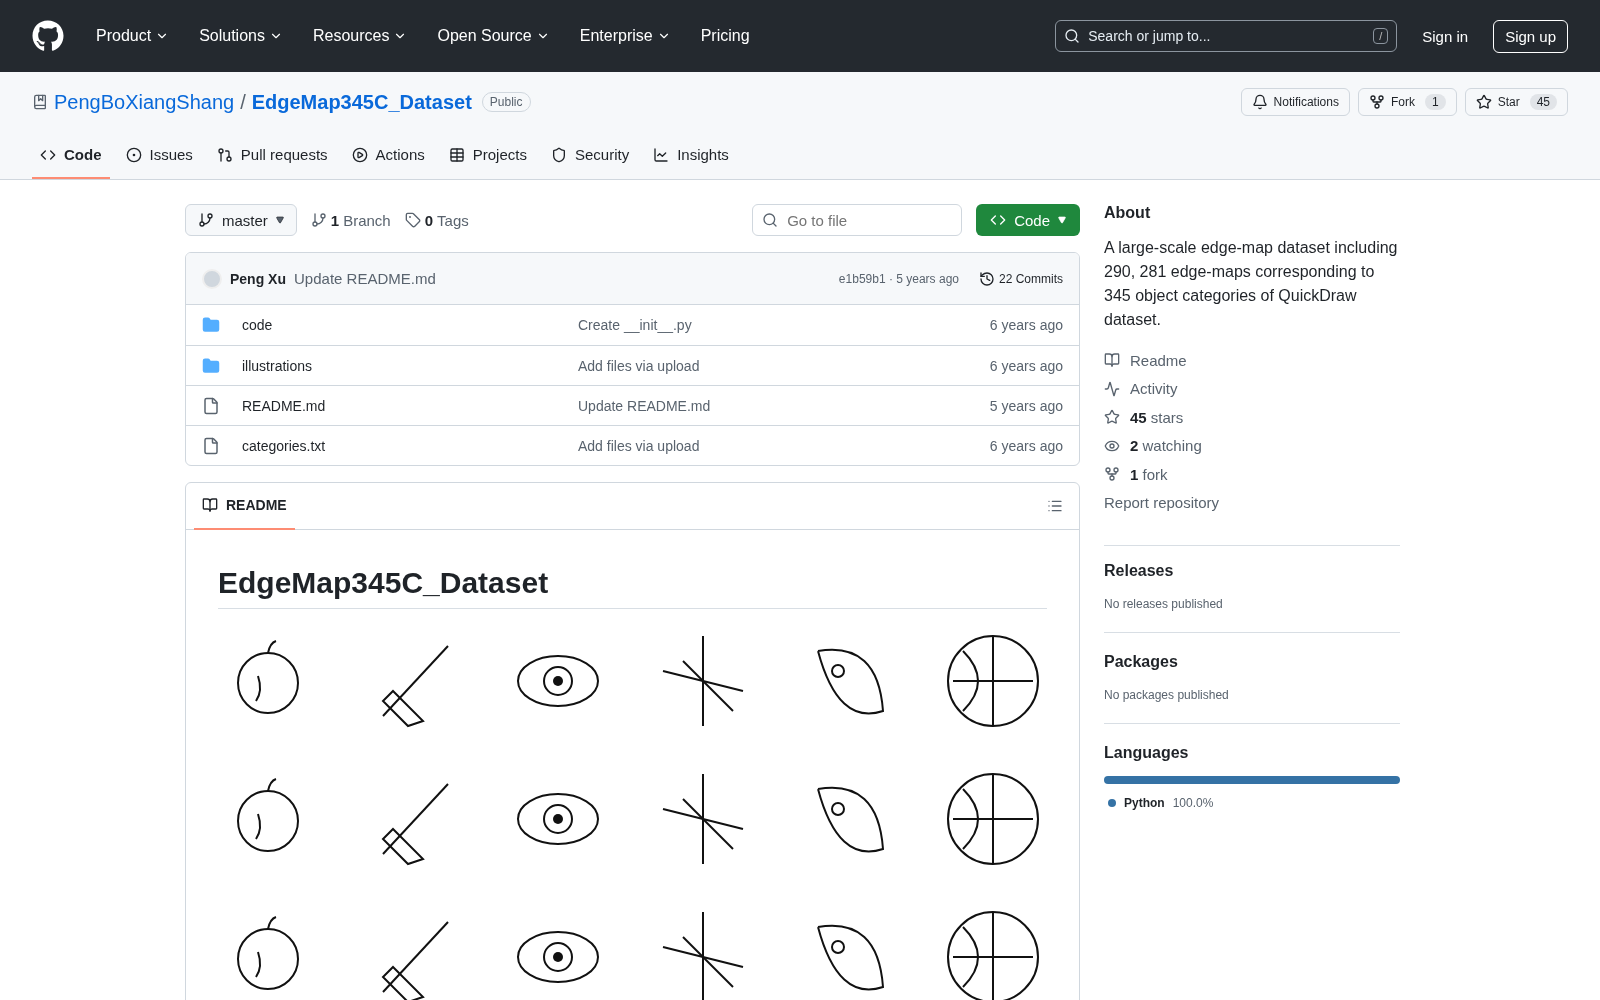 Image resolution: width=1600 pixels, height=1000 pixels. What do you see at coordinates (159, 155) in the screenshot?
I see `repo-tab: Issues` at bounding box center [159, 155].